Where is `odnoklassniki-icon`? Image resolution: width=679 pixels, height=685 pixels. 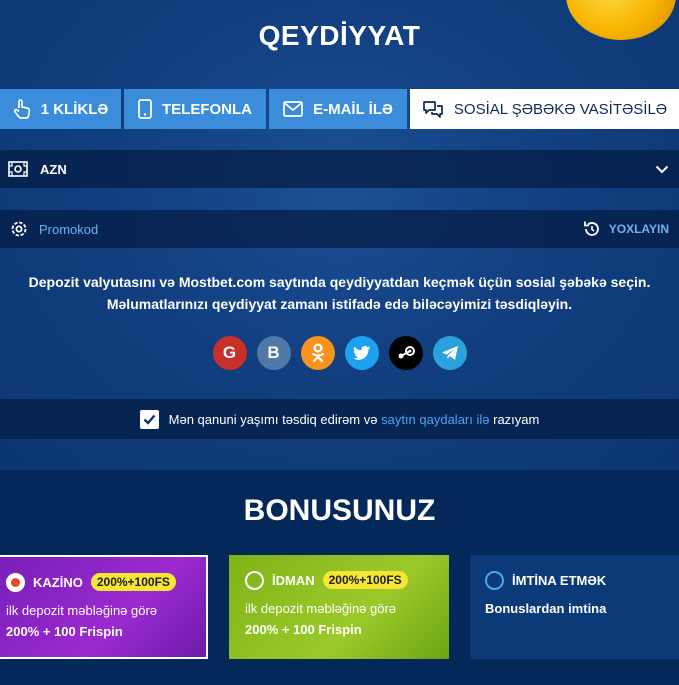
odnoklassniki-icon is located at coordinates (317, 353).